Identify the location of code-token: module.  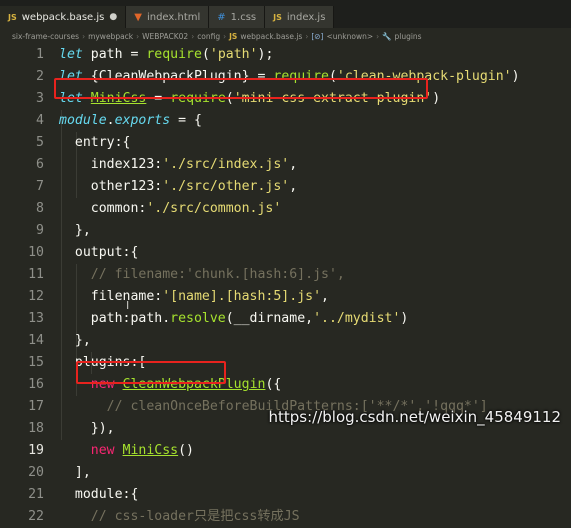
(83, 120).